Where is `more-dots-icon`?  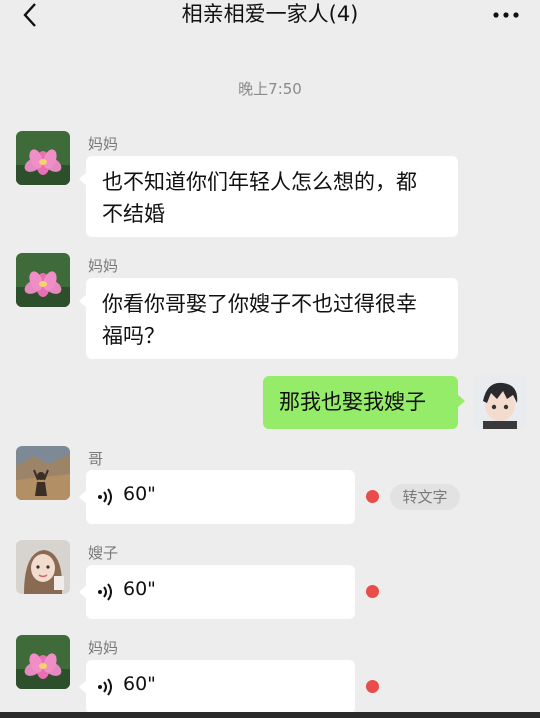 more-dots-icon is located at coordinates (506, 15).